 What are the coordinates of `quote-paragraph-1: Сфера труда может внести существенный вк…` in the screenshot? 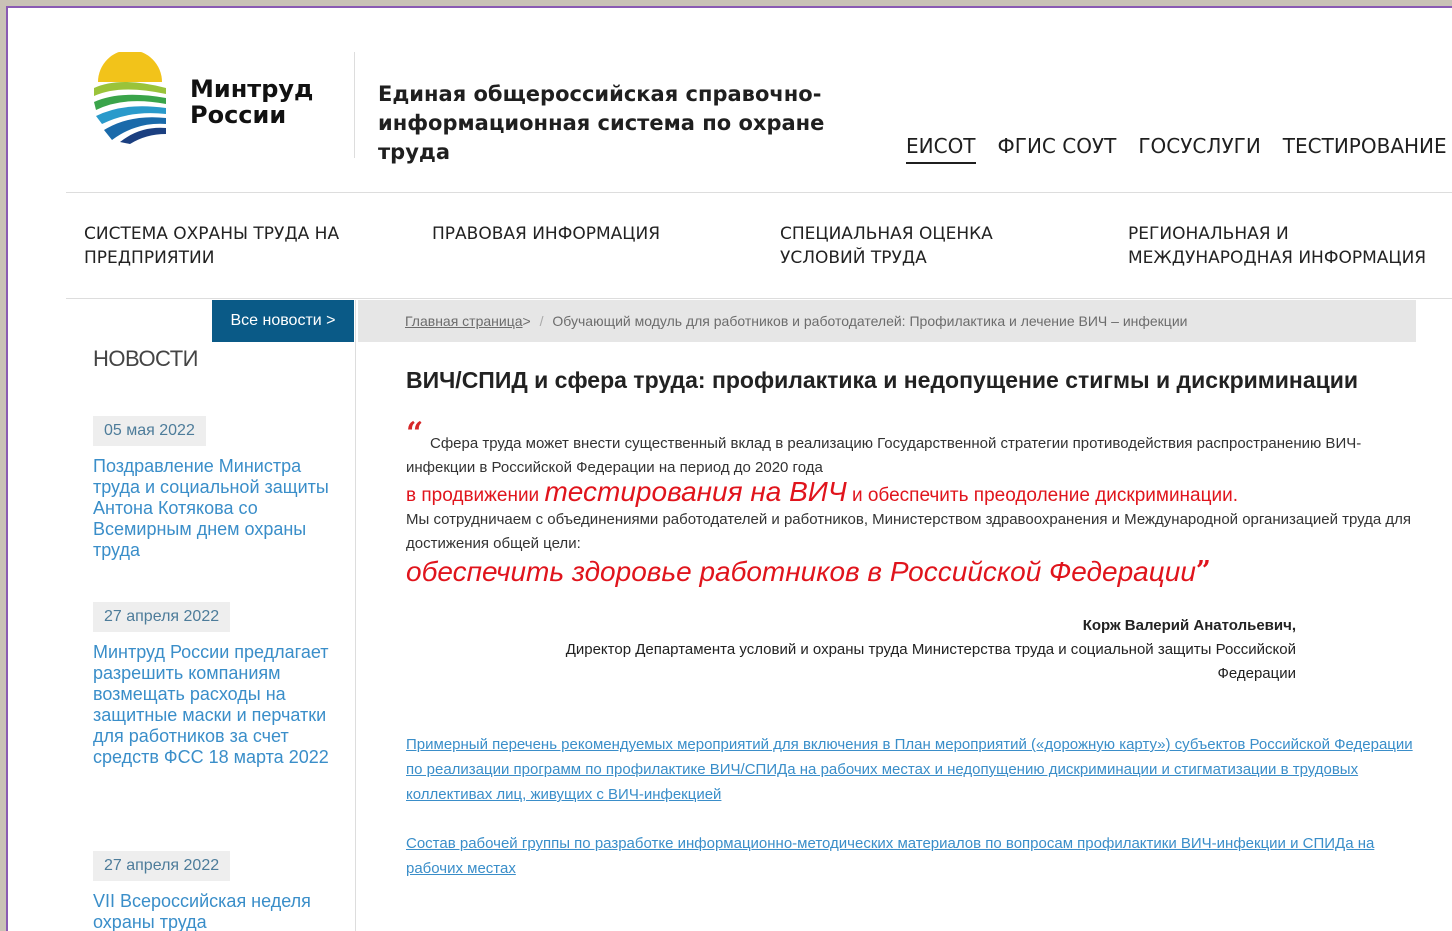 It's located at (884, 455).